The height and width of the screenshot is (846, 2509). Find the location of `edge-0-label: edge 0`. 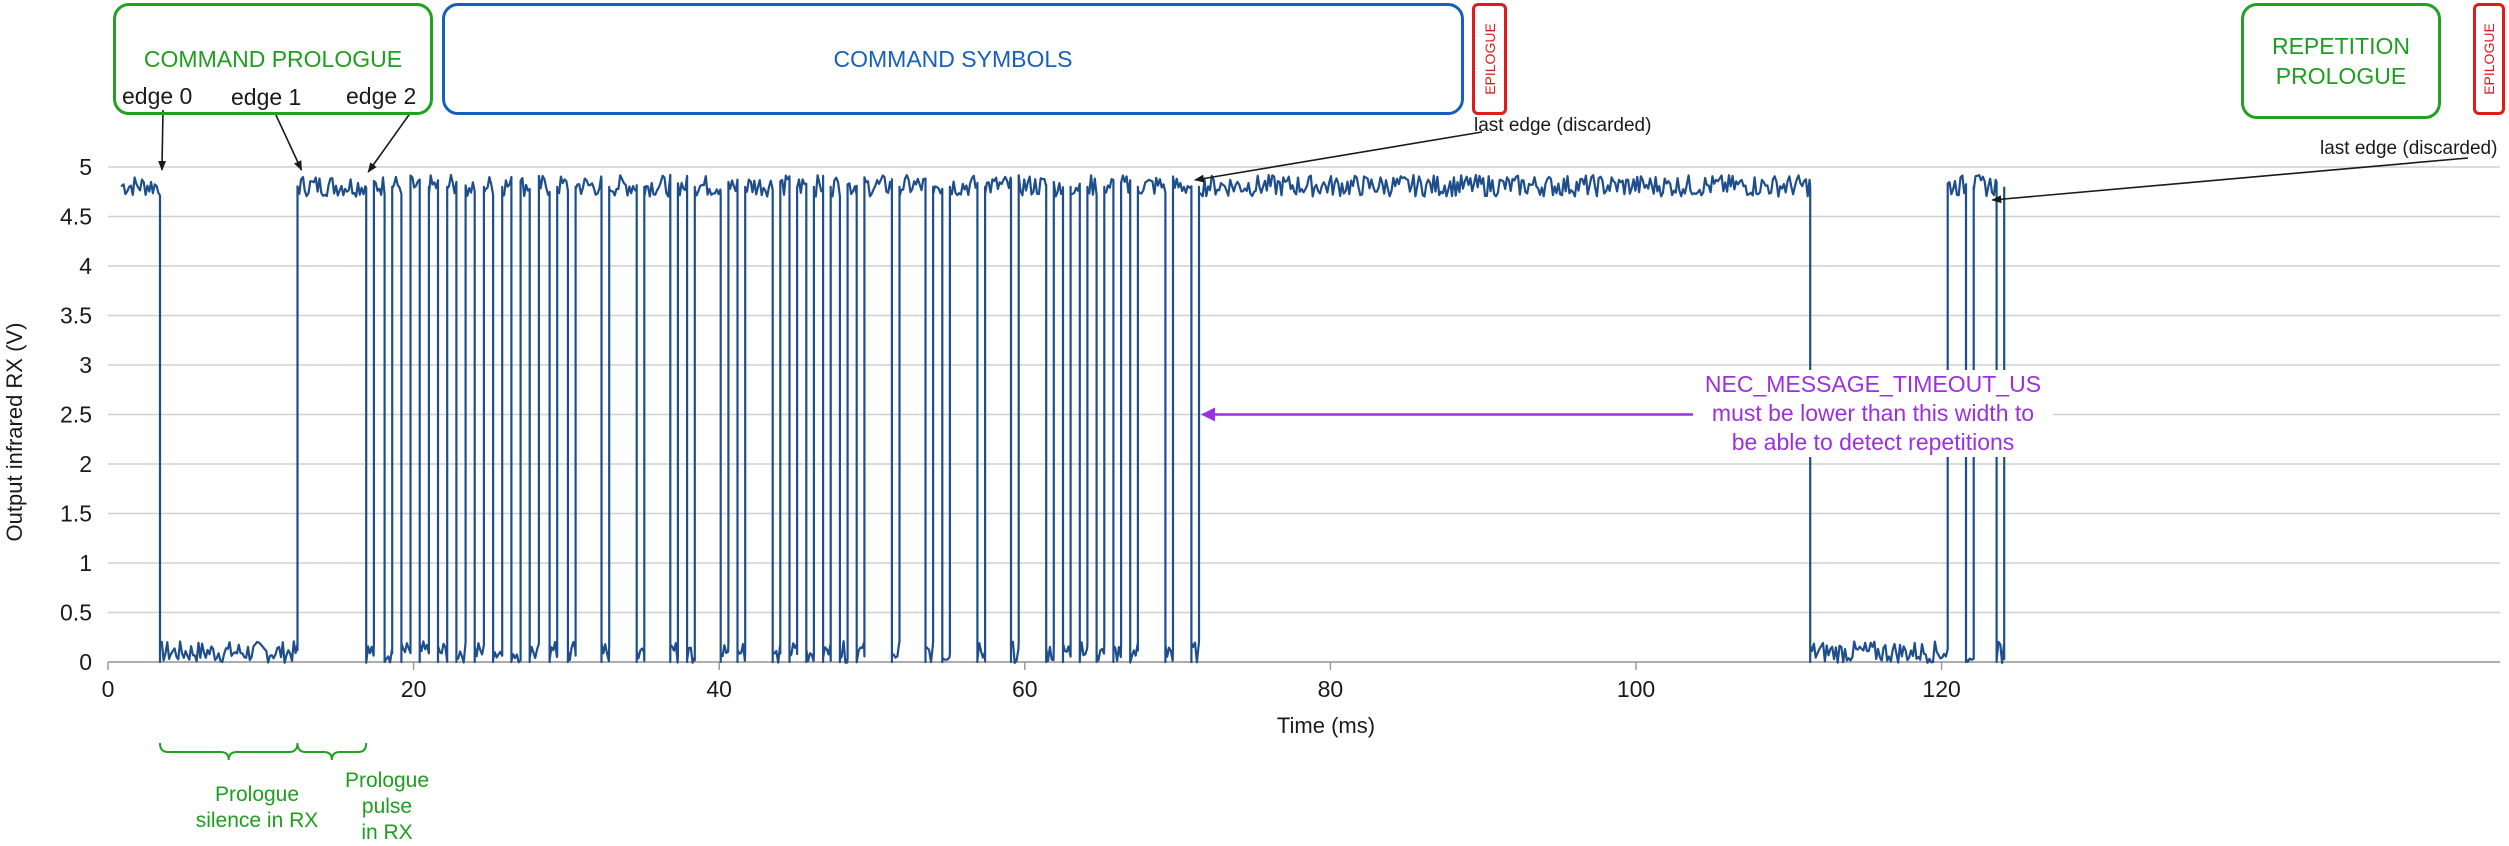

edge-0-label: edge 0 is located at coordinates (157, 96).